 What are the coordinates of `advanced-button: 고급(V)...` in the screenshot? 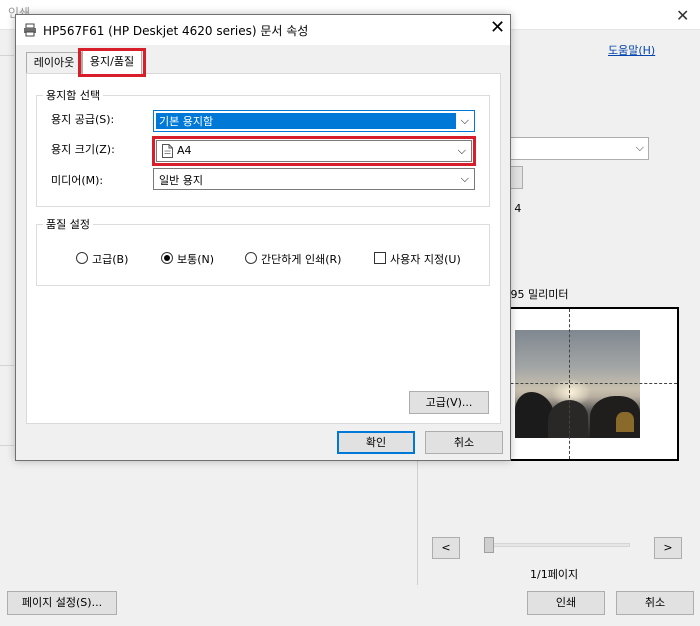 It's located at (449, 402).